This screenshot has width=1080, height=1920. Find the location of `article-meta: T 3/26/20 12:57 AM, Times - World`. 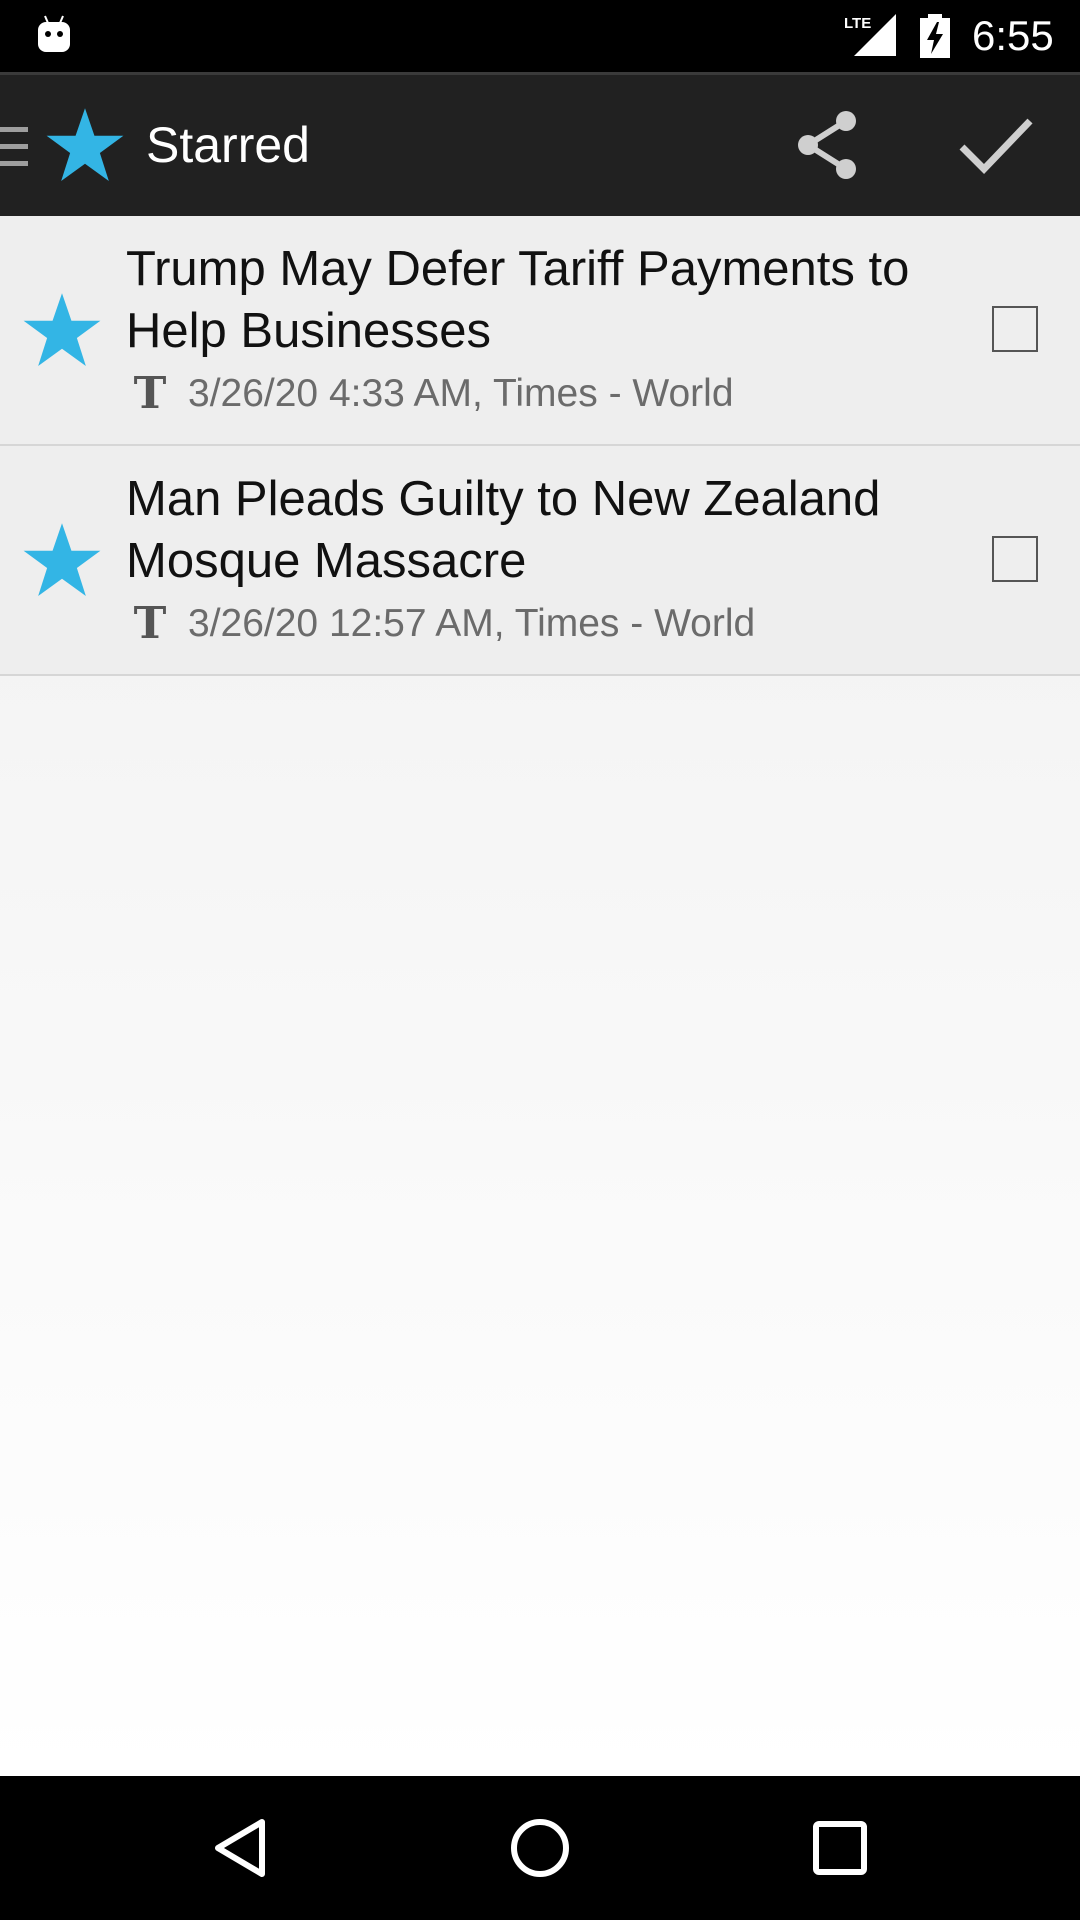

article-meta: T 3/26/20 12:57 AM, Times - World is located at coordinates (443, 623).